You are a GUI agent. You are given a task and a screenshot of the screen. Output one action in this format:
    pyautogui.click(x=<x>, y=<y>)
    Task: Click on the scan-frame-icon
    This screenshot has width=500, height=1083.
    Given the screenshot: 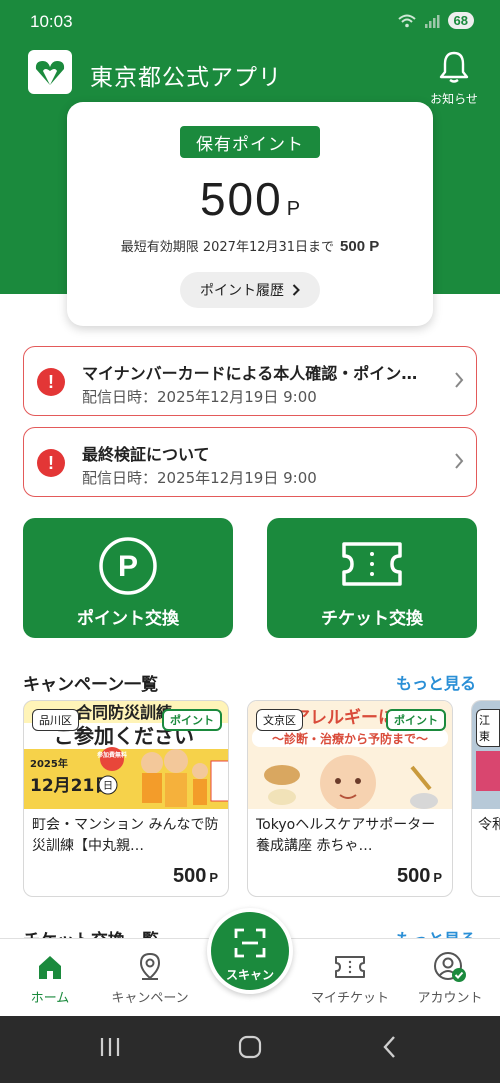 What is the action you would take?
    pyautogui.click(x=250, y=943)
    